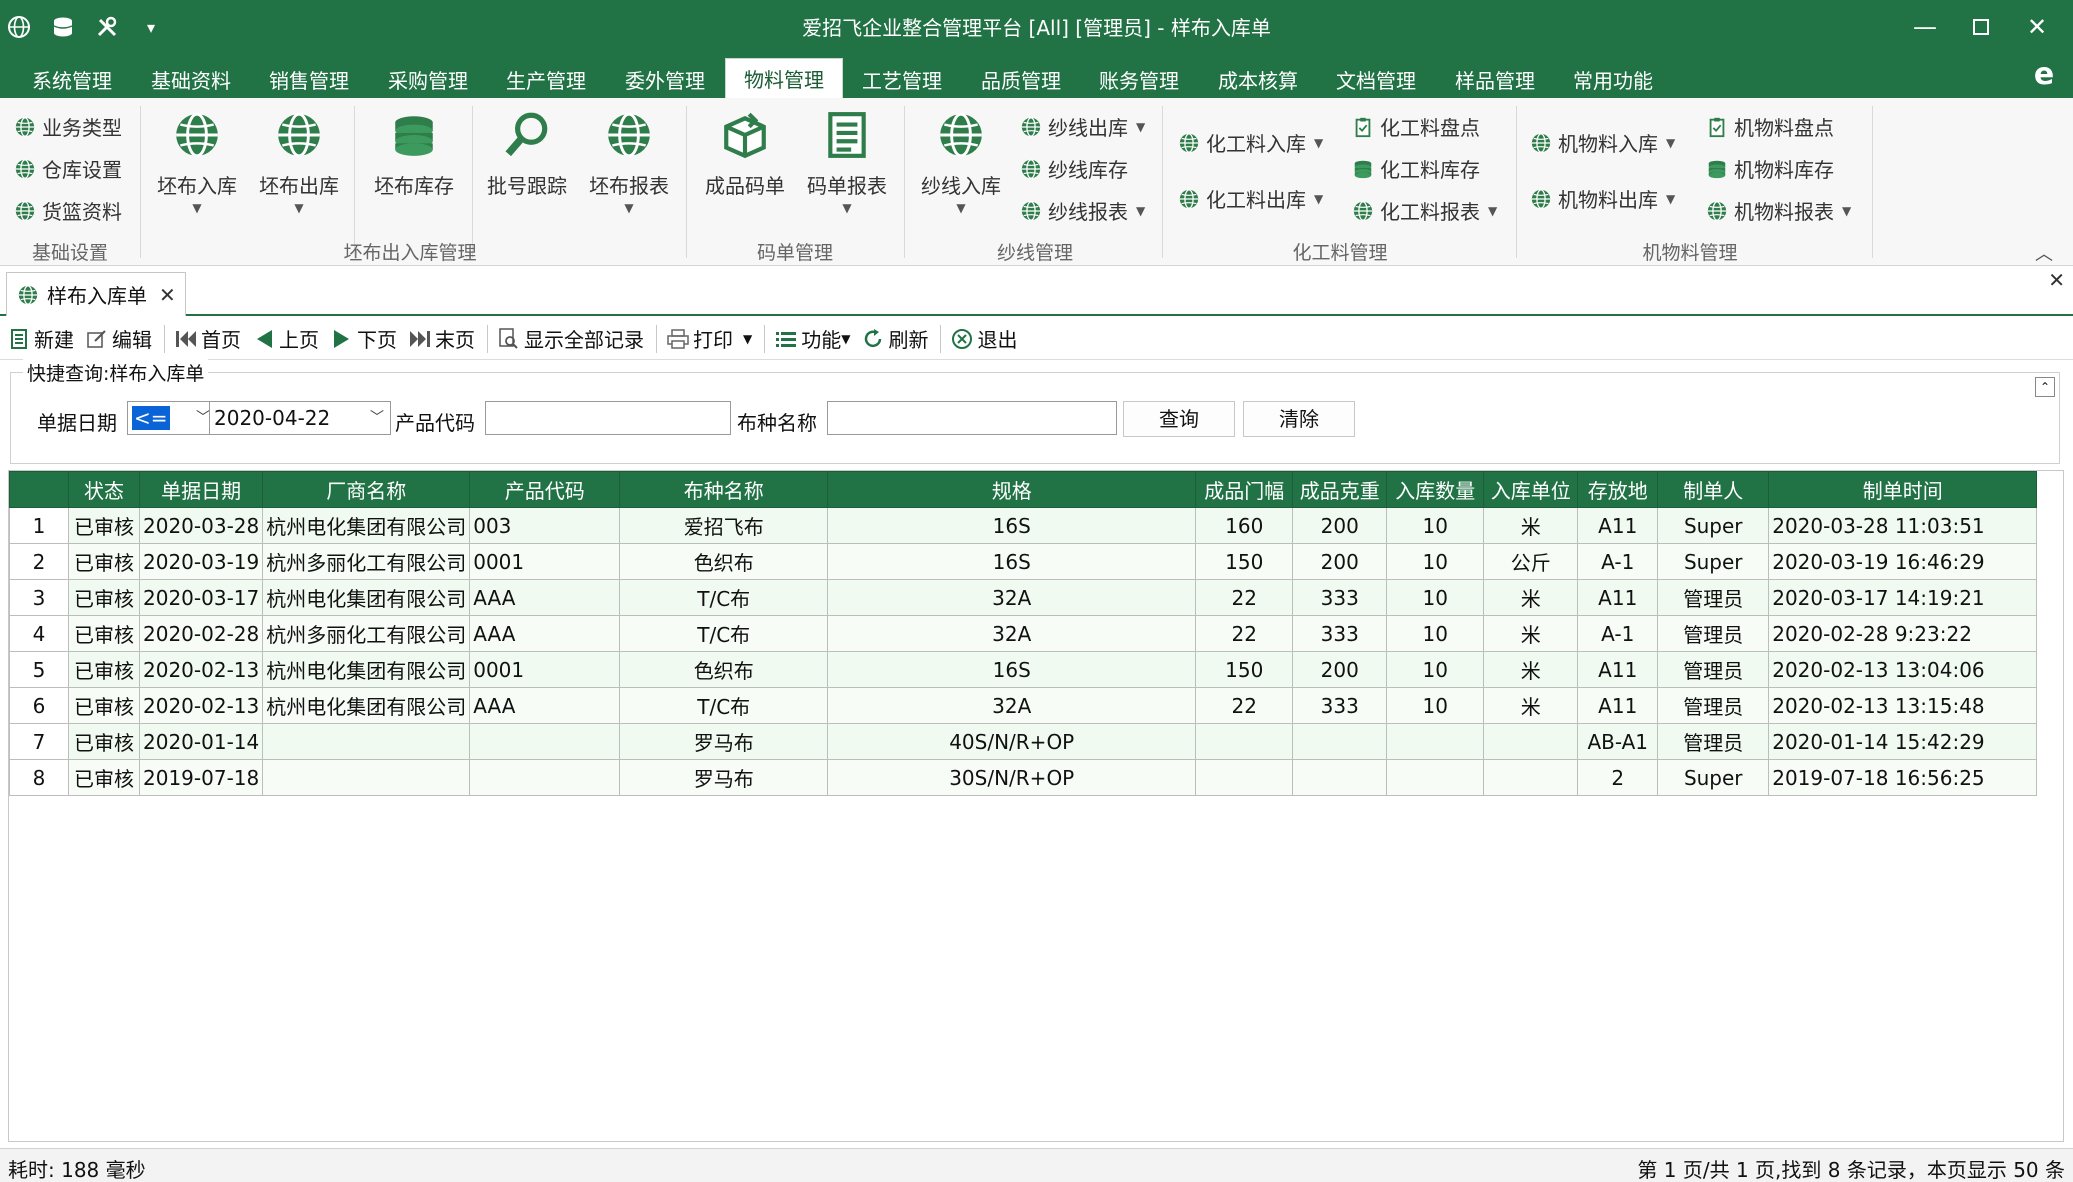 The width and height of the screenshot is (2073, 1182). Describe the element at coordinates (724, 525) in the screenshot. I see `table-cell: 爱招飞布` at that location.